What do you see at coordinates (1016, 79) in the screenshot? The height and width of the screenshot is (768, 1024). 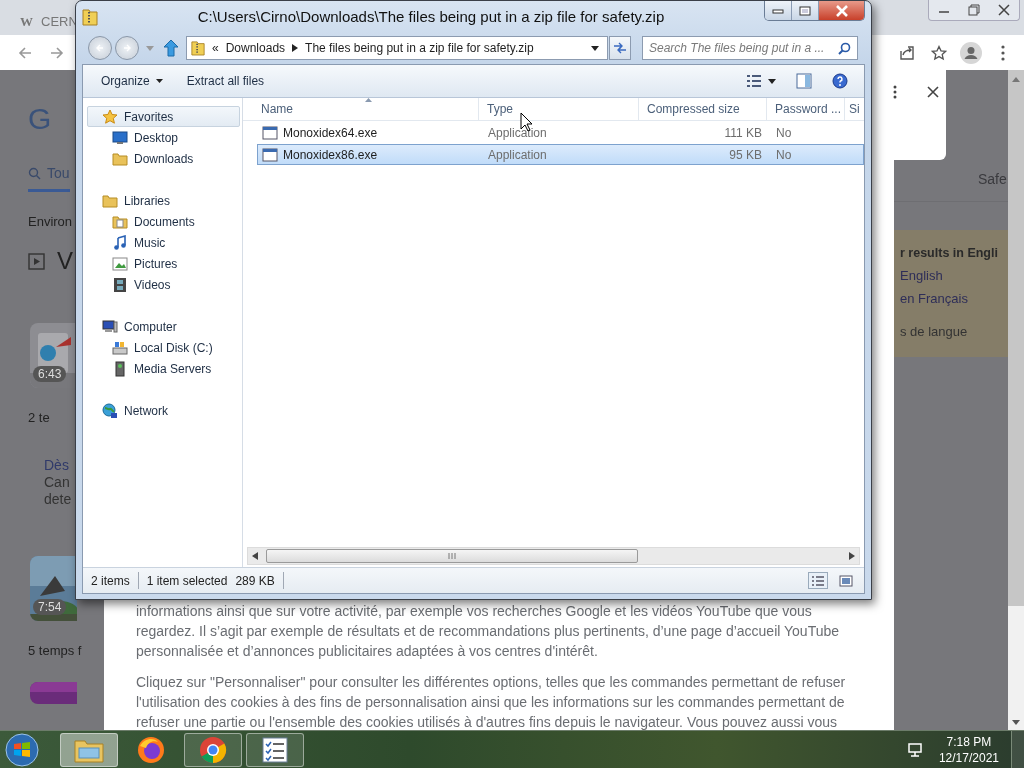 I see `scroll-up-icon` at bounding box center [1016, 79].